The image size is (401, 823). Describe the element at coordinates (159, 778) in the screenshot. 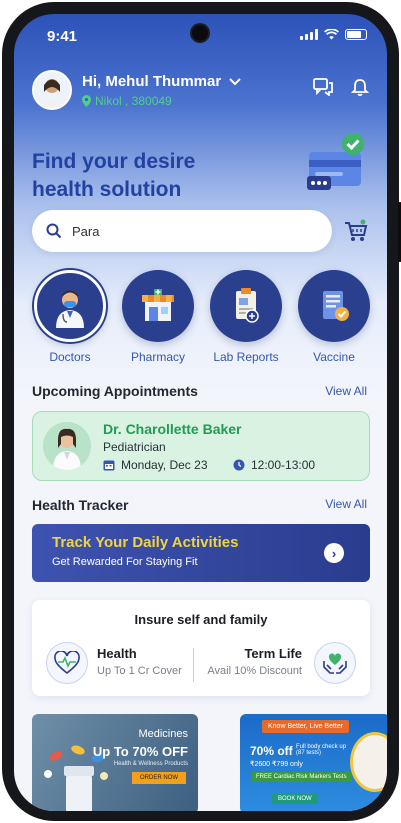

I see `order-now-button: ORDER NOW` at that location.